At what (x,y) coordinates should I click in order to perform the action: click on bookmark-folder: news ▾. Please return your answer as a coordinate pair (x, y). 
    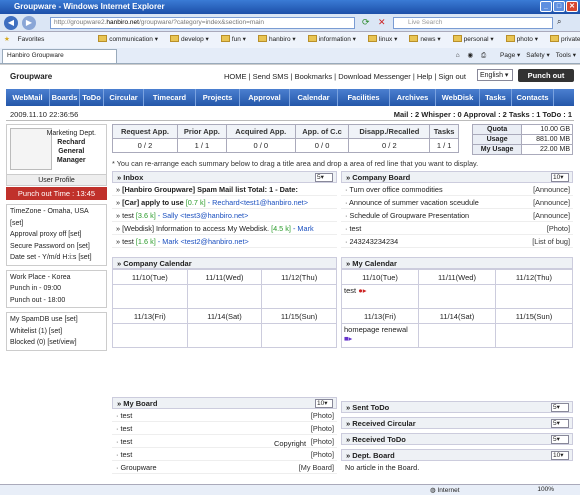
    Looking at the image, I should click on (427, 39).